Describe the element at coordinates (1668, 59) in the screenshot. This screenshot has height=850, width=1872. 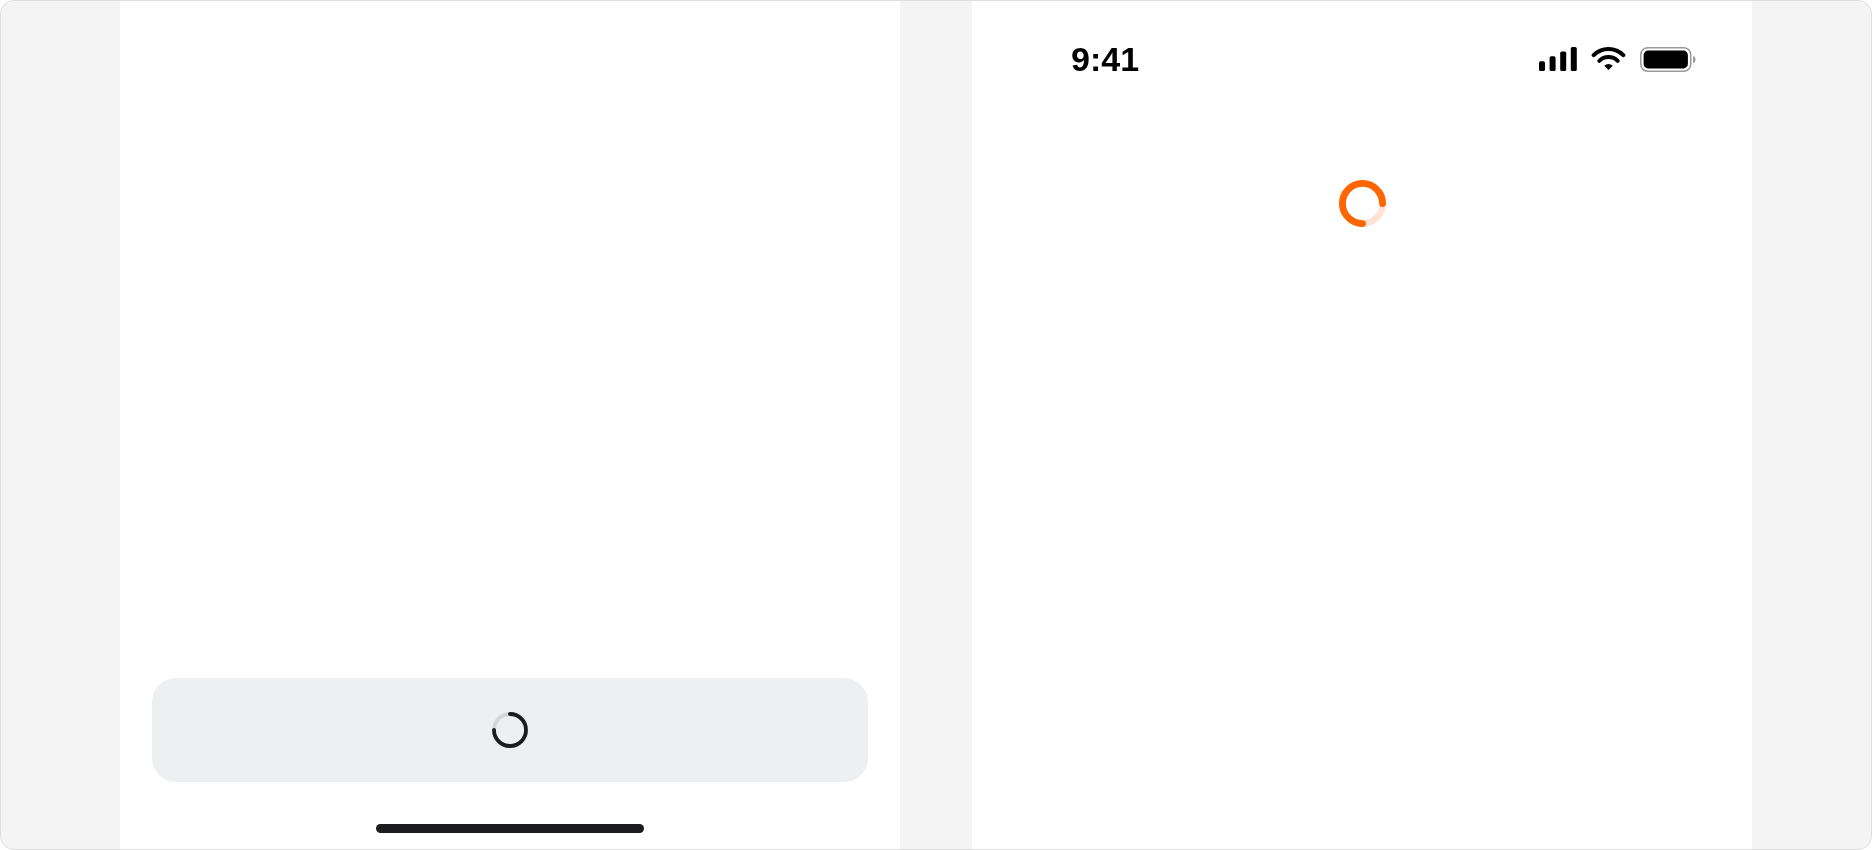
I see `battery-icon` at that location.